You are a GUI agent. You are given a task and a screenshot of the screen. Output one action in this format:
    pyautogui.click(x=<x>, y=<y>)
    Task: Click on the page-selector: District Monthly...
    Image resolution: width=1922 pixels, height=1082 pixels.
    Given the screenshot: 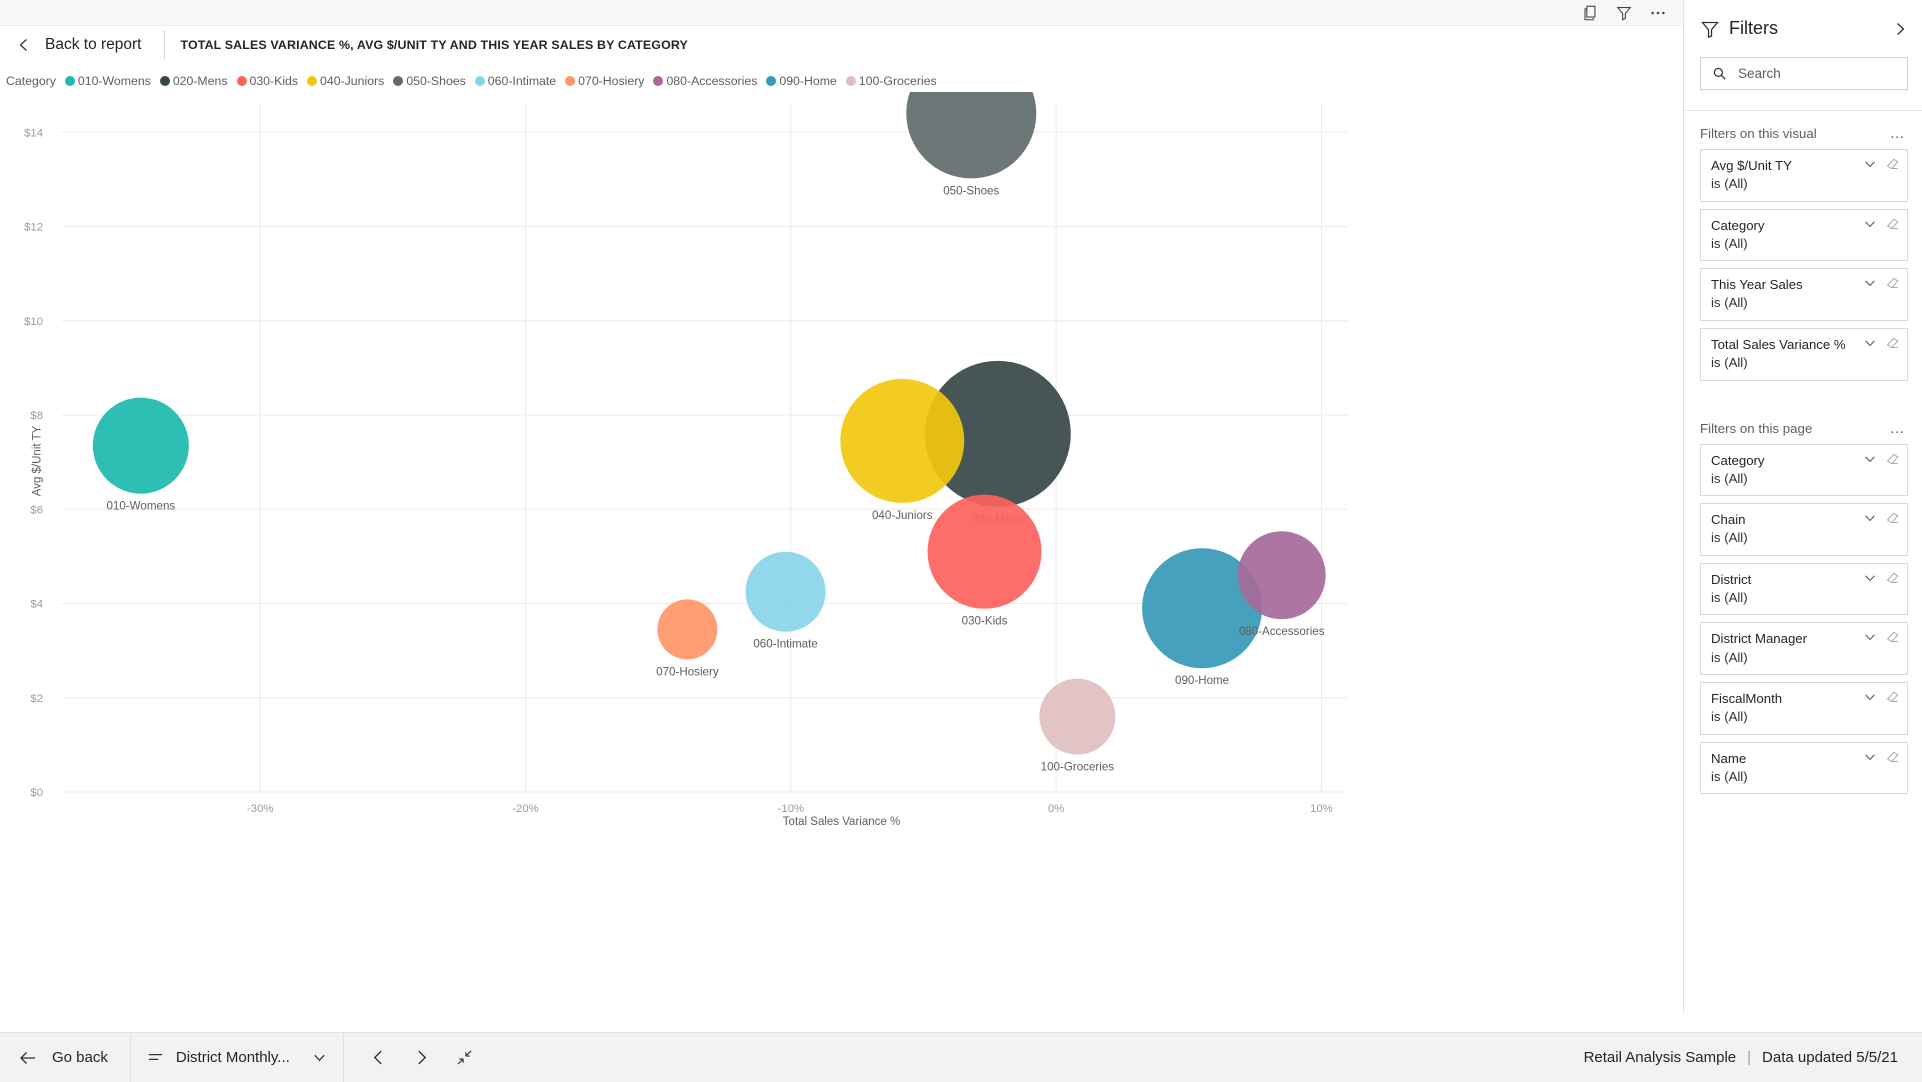 What is the action you would take?
    pyautogui.click(x=237, y=1057)
    